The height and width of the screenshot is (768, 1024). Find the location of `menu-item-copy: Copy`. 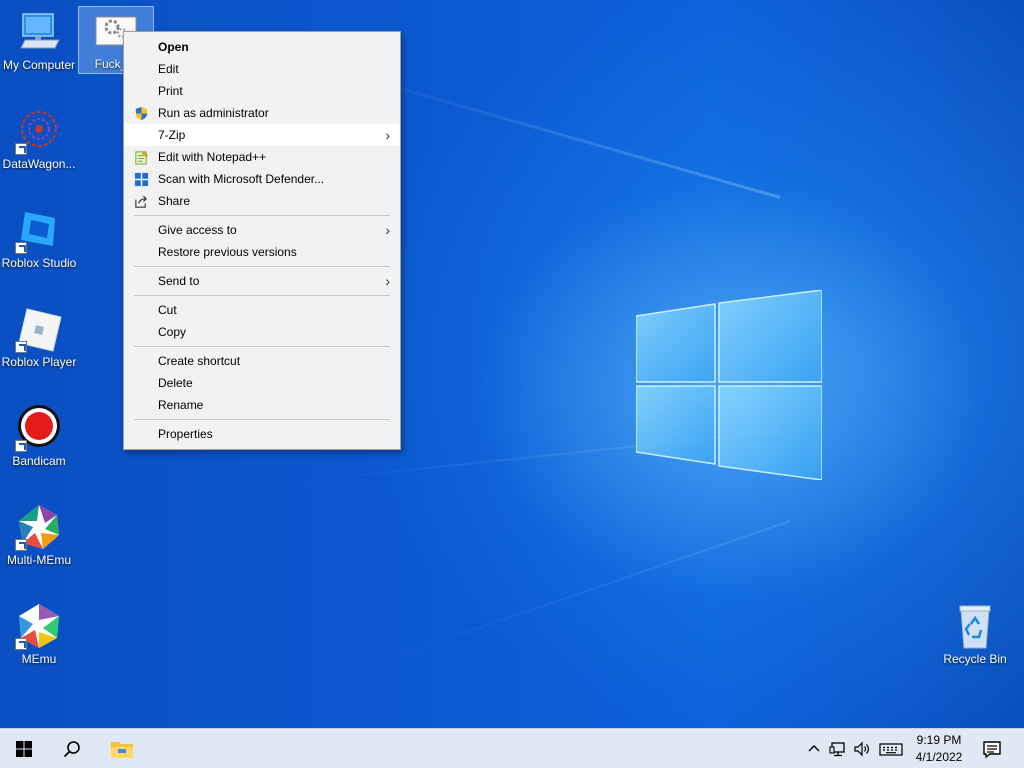

menu-item-copy: Copy is located at coordinates (262, 332).